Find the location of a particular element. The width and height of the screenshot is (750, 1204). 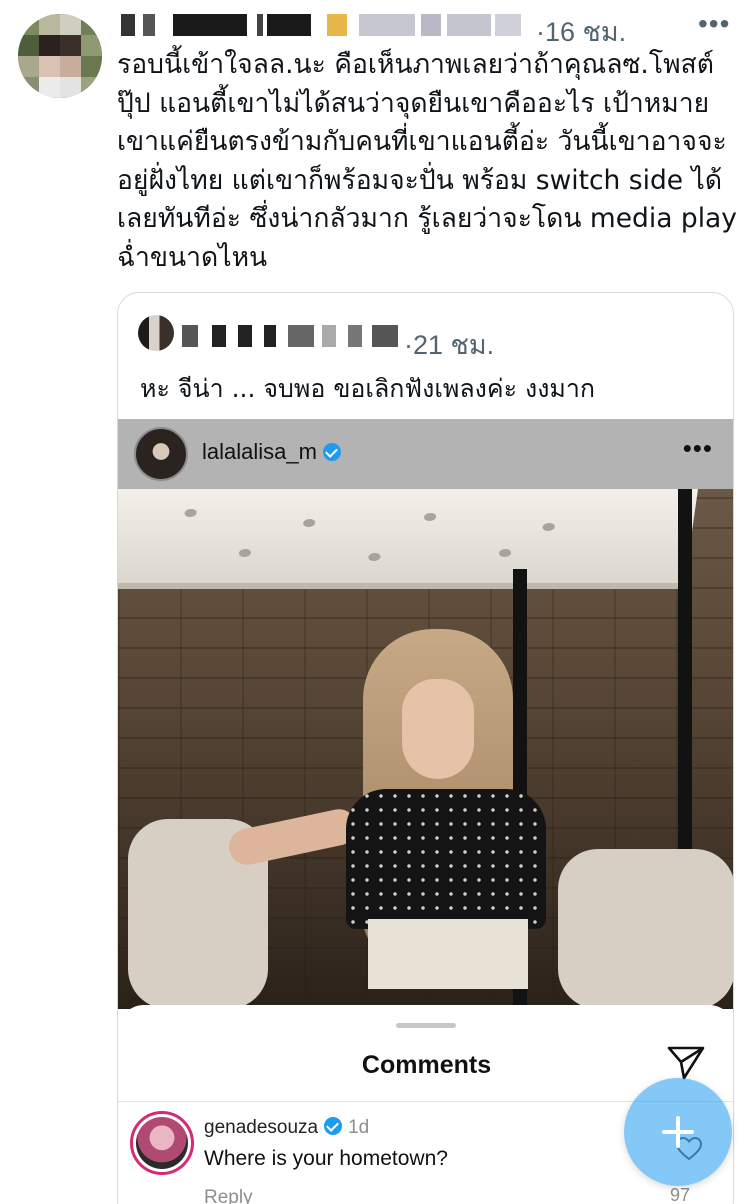

commenter-avatar is located at coordinates (162, 1143).